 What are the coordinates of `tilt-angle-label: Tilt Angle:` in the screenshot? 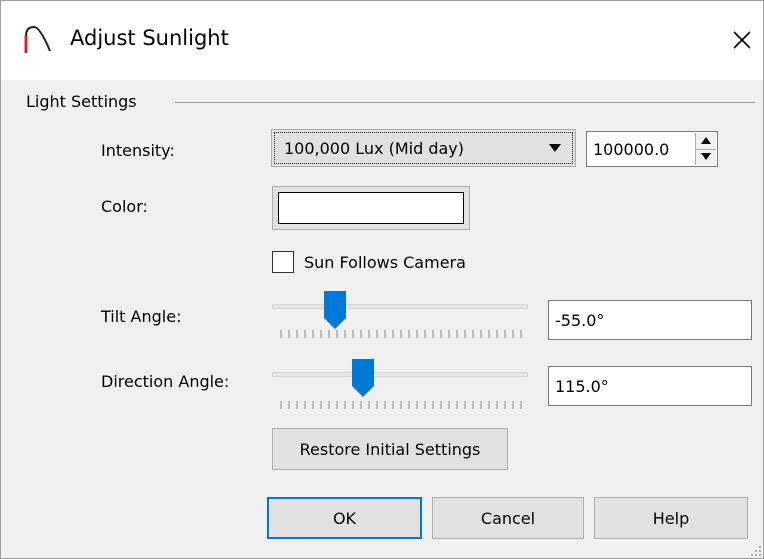 It's located at (141, 316).